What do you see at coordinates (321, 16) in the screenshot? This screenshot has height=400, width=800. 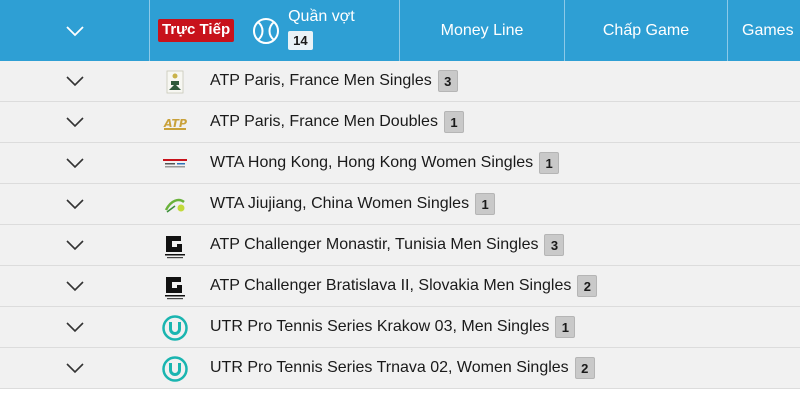 I see `sport-name: Quần vợt` at bounding box center [321, 16].